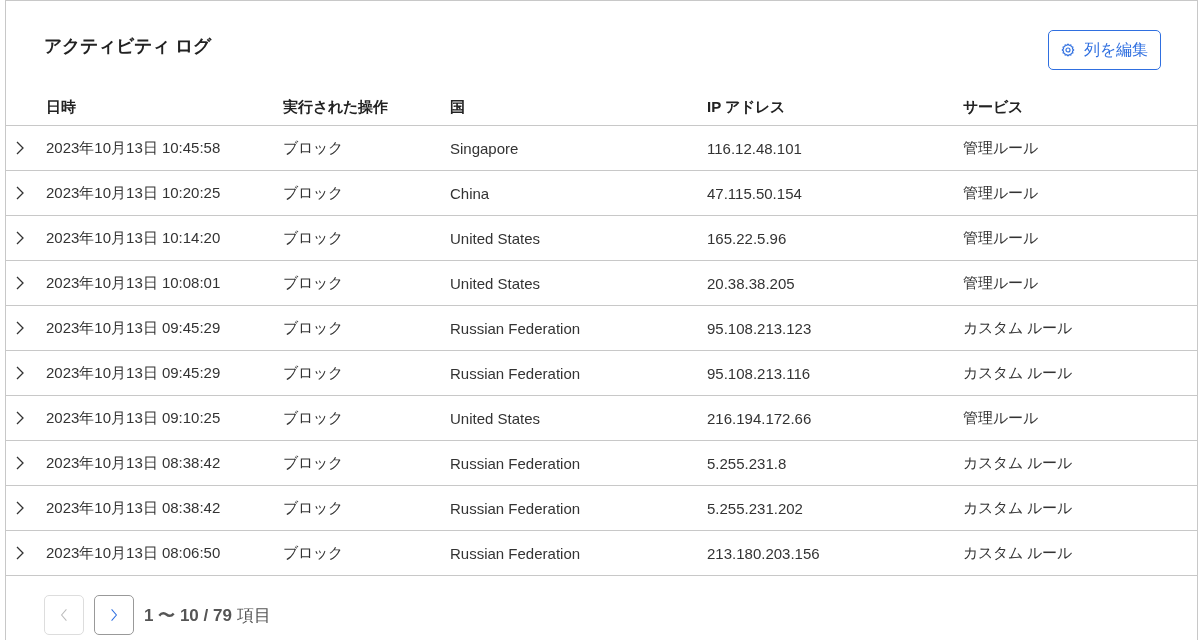 The image size is (1200, 640). I want to click on table-cell-text: 116.12.48.101, so click(755, 148).